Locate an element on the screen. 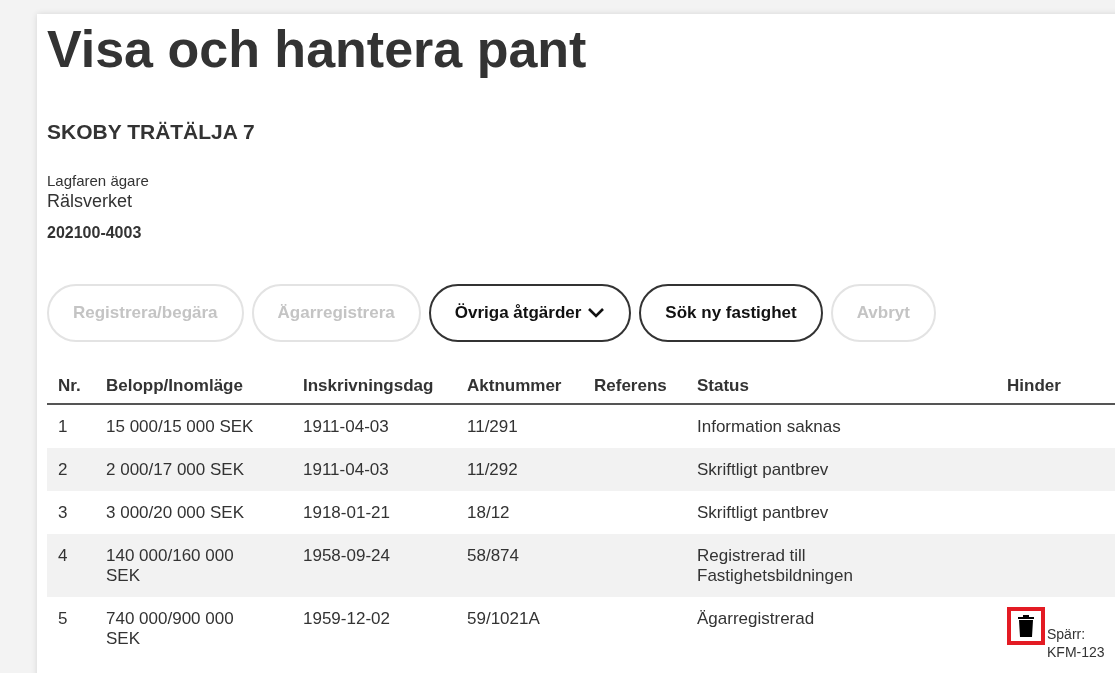  table-cell: 140 000/160 000 SEK is located at coordinates (170, 565).